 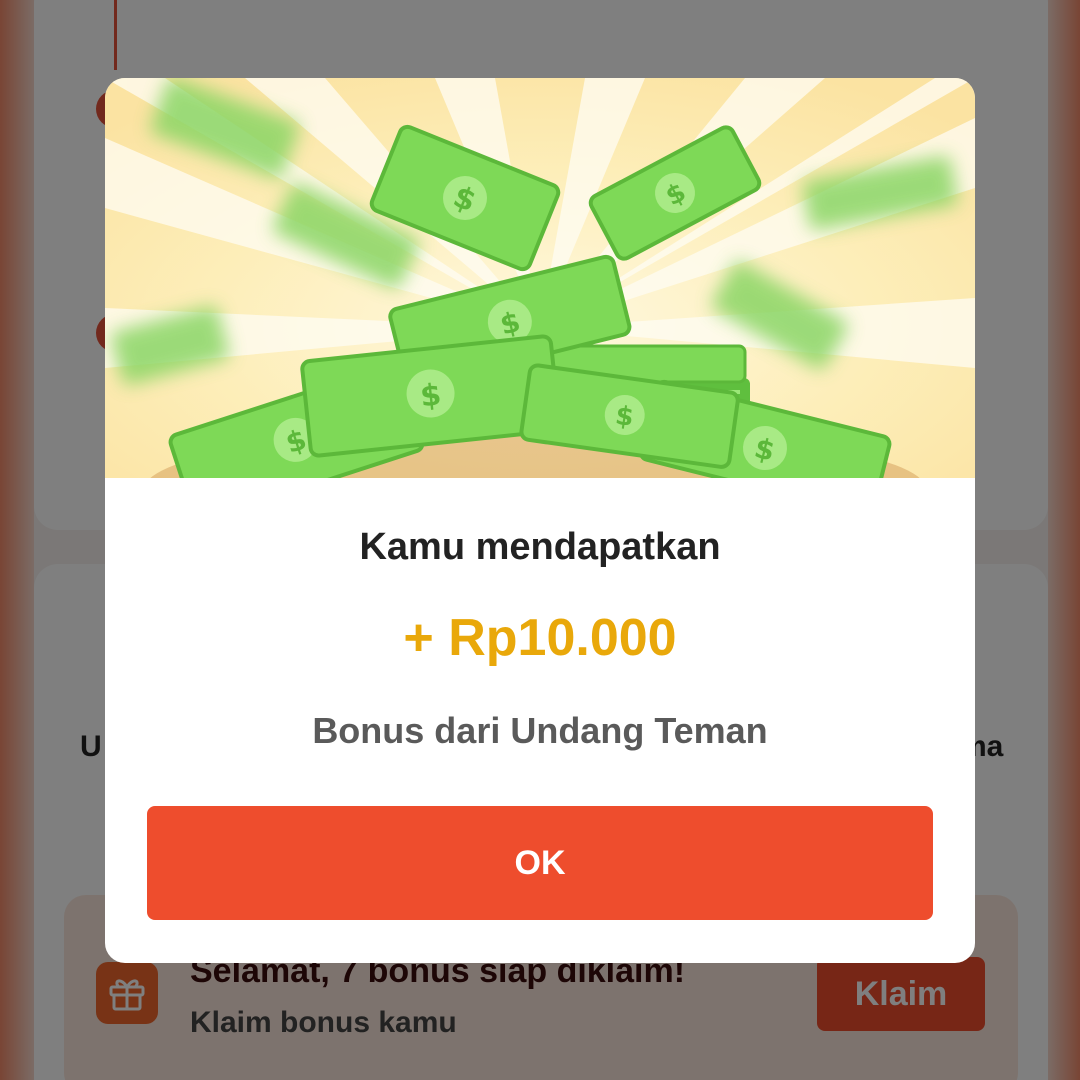 What do you see at coordinates (540, 547) in the screenshot?
I see `modal-title: Kamu mendapatkan` at bounding box center [540, 547].